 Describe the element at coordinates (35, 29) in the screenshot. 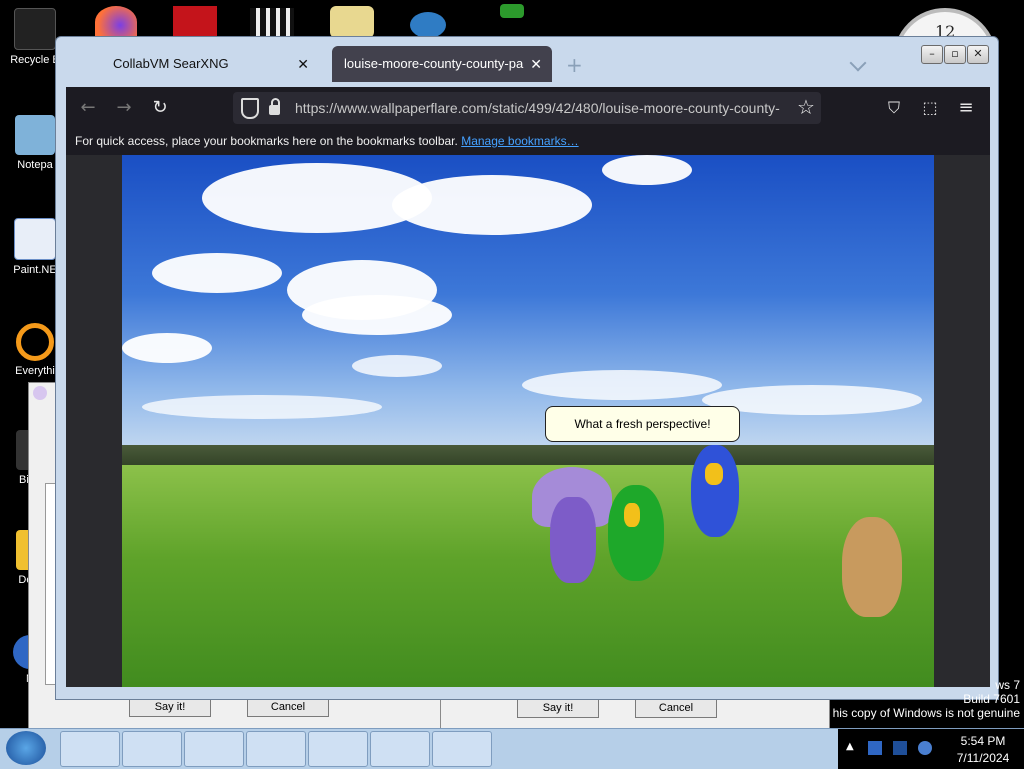

I see `recycle-bin-icon` at that location.